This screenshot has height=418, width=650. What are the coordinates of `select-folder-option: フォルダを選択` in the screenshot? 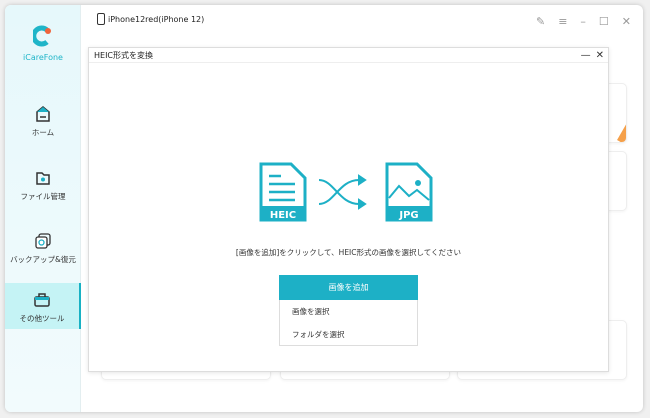 It's located at (348, 334).